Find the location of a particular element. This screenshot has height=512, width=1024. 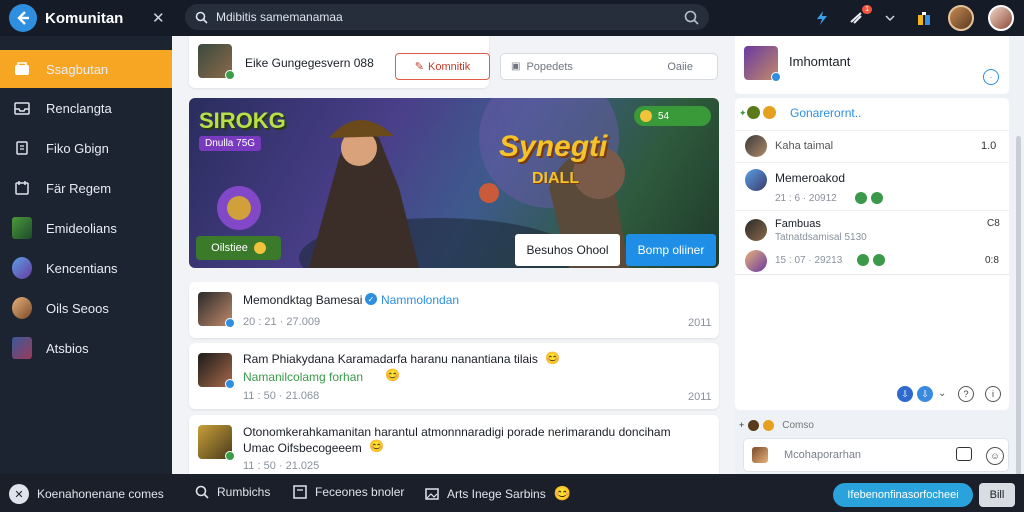

sidebar-item-label: Emideolians is located at coordinates (81, 228).